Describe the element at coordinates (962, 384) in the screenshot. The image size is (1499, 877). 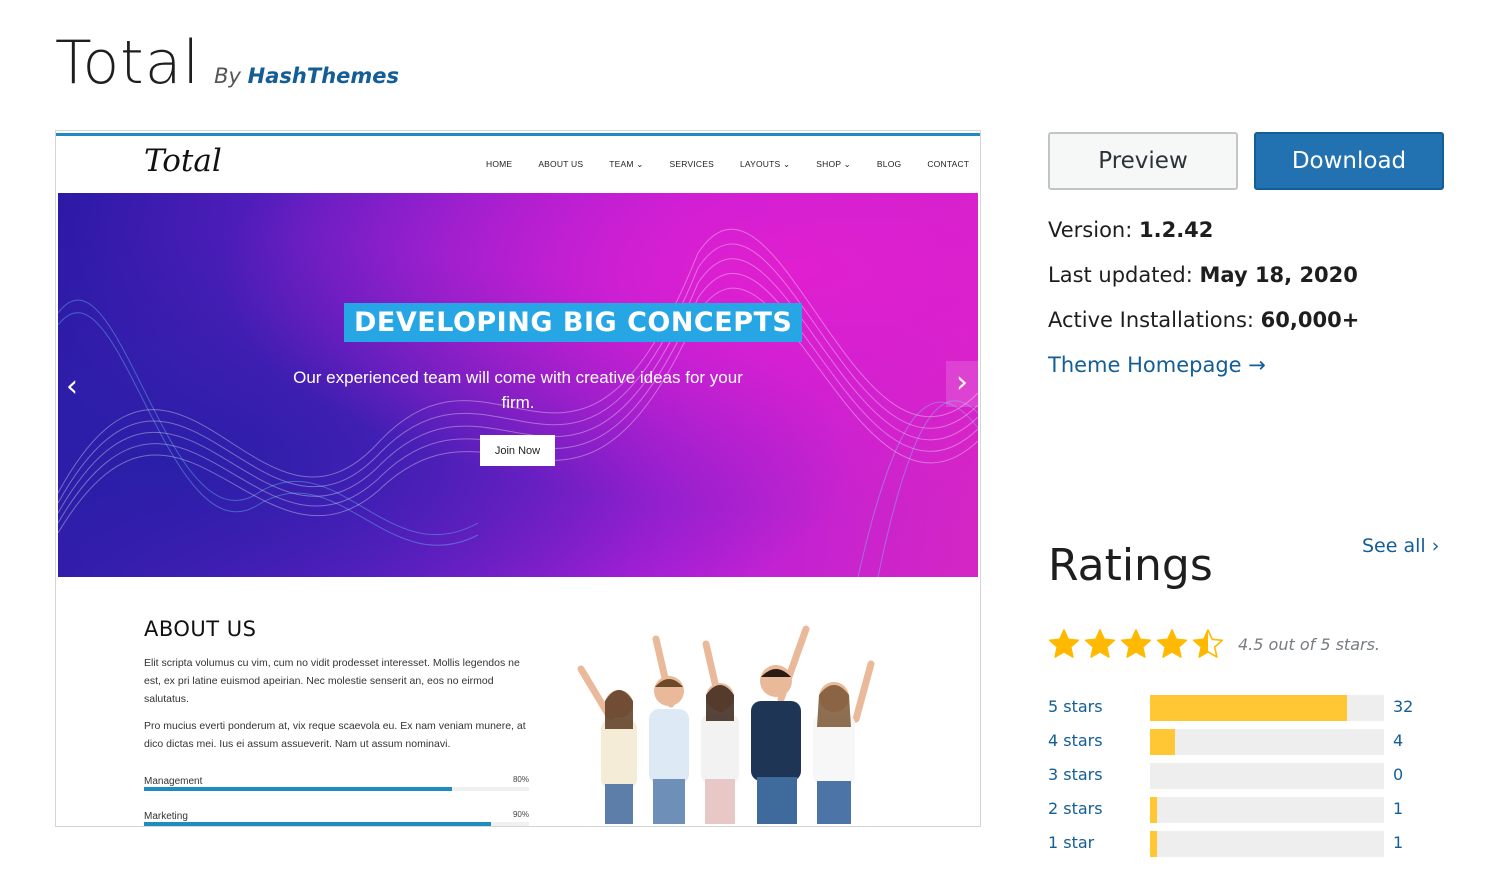
I see `slider-next-arrow: ›` at that location.